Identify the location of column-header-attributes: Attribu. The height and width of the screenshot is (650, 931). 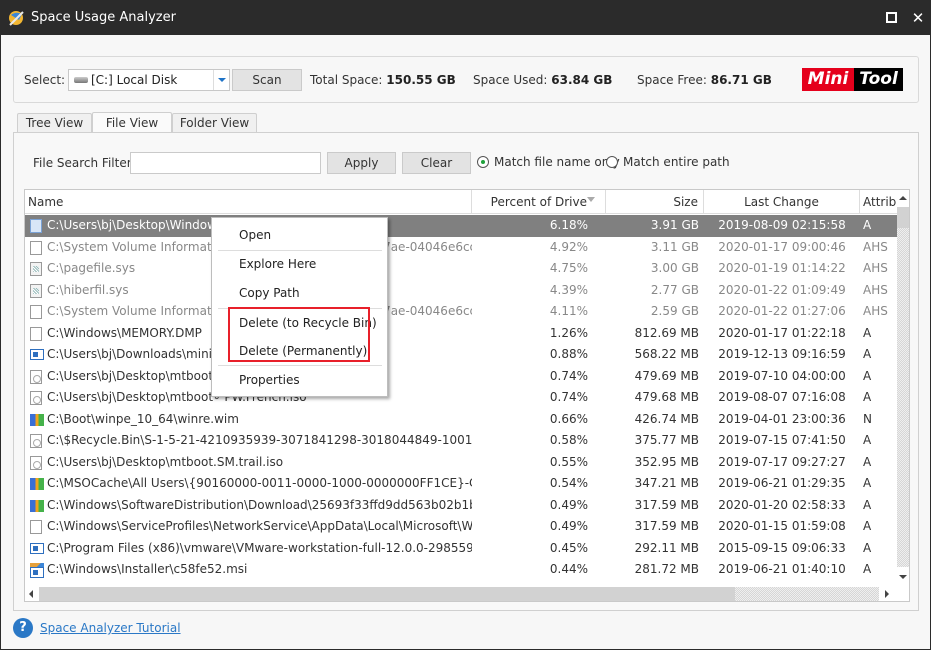
(880, 202).